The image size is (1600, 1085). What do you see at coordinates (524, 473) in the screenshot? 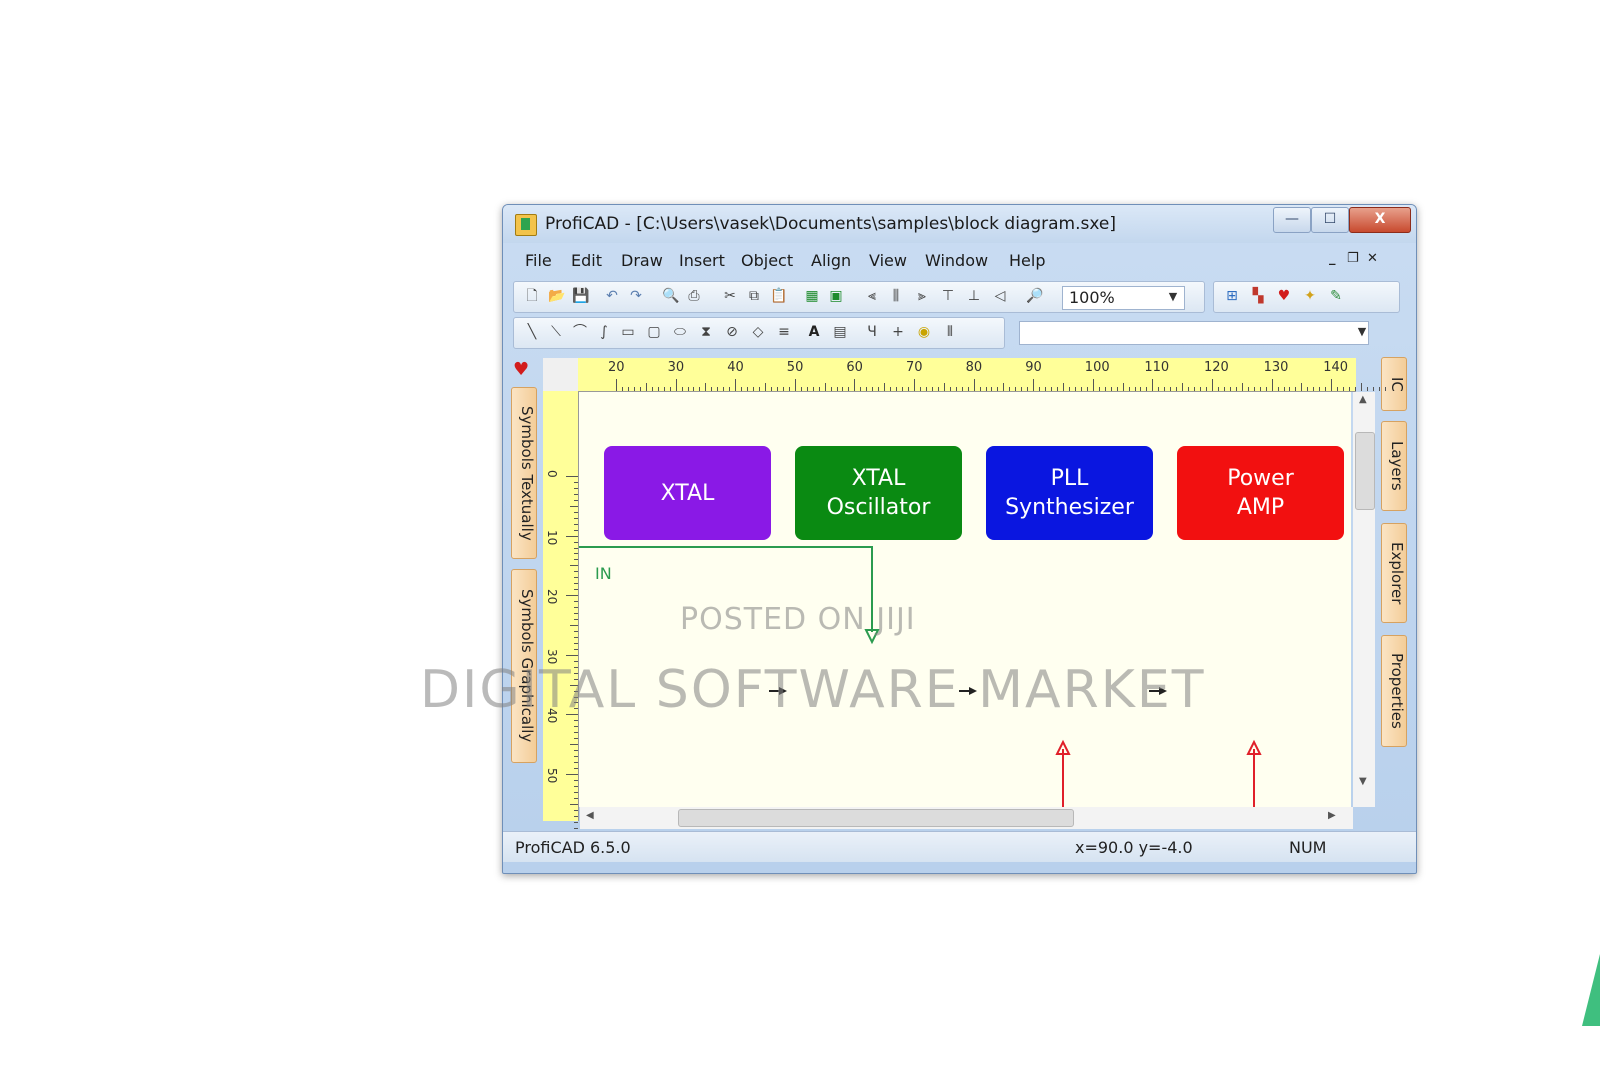
I see `tab-symbols-textually: Symbols Textually` at bounding box center [524, 473].